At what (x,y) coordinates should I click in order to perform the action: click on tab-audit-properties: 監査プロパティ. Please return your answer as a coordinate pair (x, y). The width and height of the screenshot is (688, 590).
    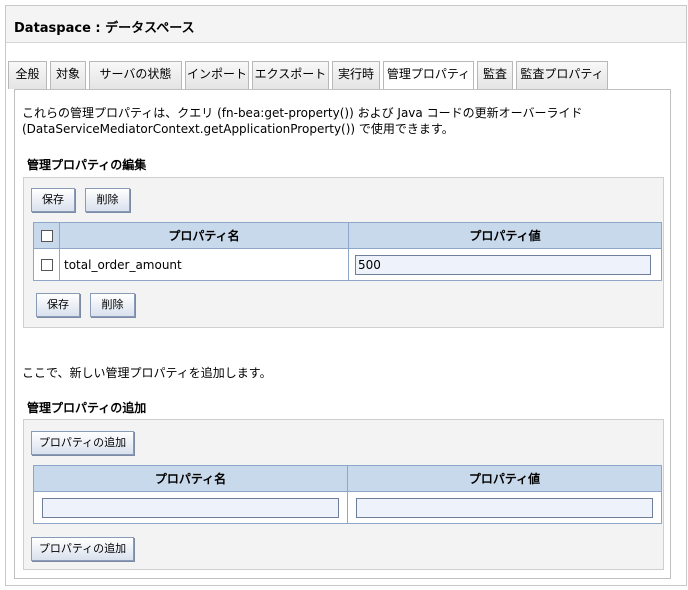
    Looking at the image, I should click on (562, 75).